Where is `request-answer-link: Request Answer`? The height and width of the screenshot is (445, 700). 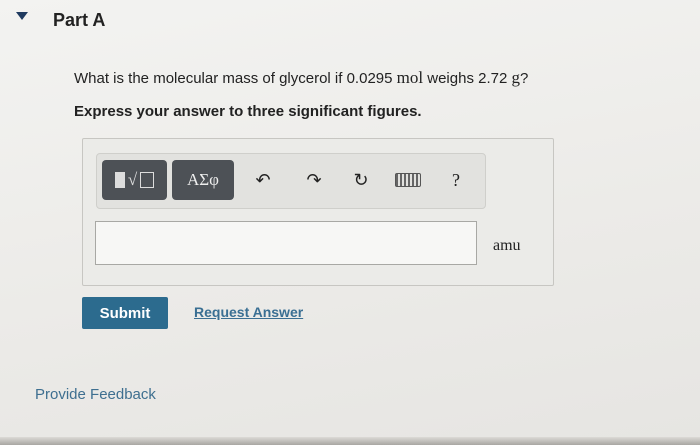 request-answer-link: Request Answer is located at coordinates (248, 312).